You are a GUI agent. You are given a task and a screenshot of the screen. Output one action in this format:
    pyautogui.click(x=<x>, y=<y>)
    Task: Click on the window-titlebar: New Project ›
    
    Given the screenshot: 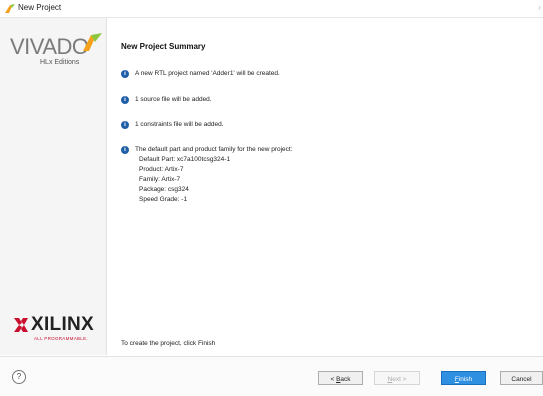 What is the action you would take?
    pyautogui.click(x=271, y=9)
    